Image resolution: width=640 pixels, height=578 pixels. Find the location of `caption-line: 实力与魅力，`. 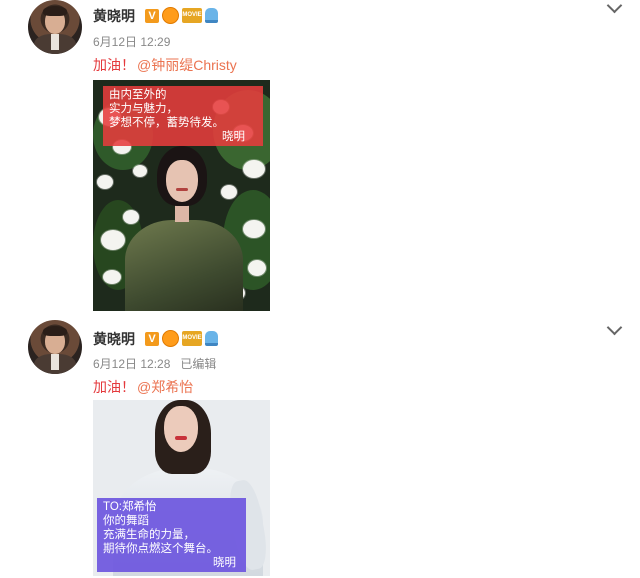

caption-line: 实力与魅力， is located at coordinates (143, 109).